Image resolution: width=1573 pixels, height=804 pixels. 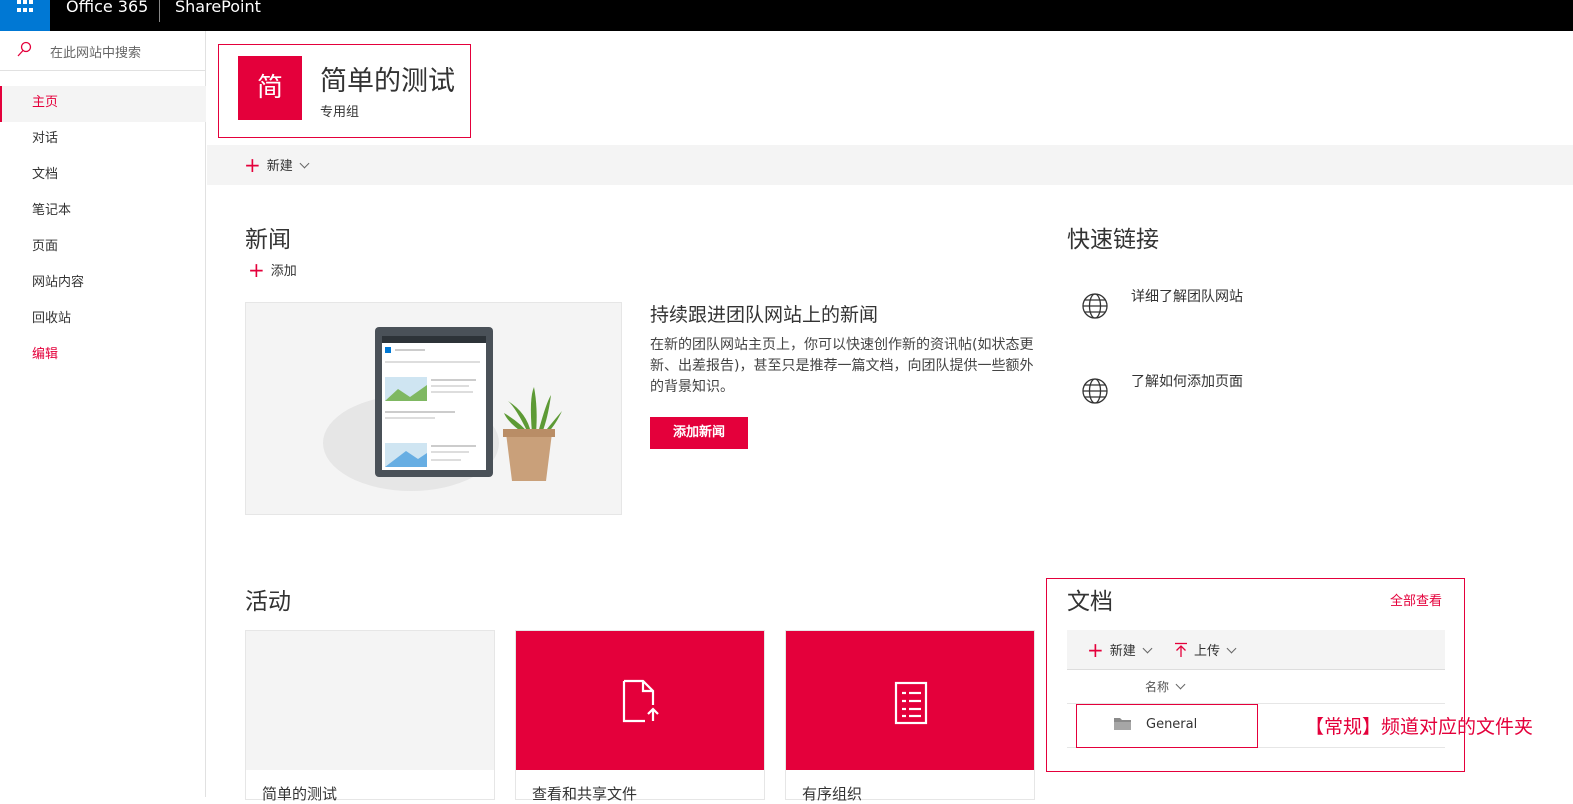 What do you see at coordinates (1090, 602) in the screenshot?
I see `documents-heading: 文档` at bounding box center [1090, 602].